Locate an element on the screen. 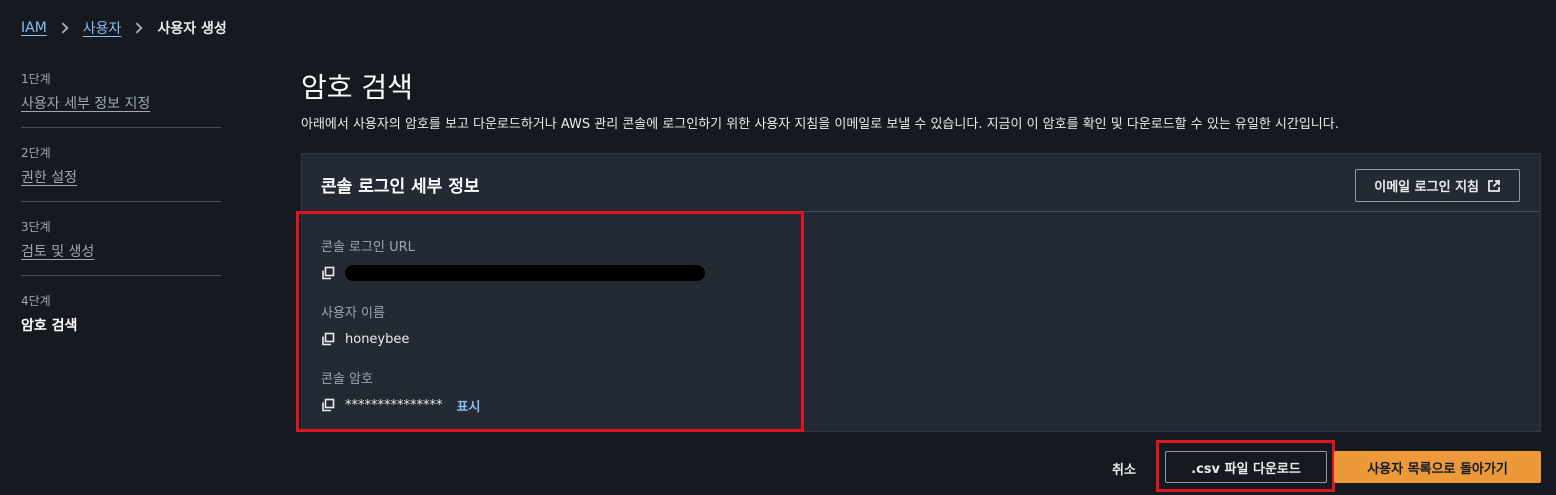 Image resolution: width=1556 pixels, height=495 pixels. return-to-users-list-button: 사용자 목록으로 돌아가기 is located at coordinates (1437, 467).